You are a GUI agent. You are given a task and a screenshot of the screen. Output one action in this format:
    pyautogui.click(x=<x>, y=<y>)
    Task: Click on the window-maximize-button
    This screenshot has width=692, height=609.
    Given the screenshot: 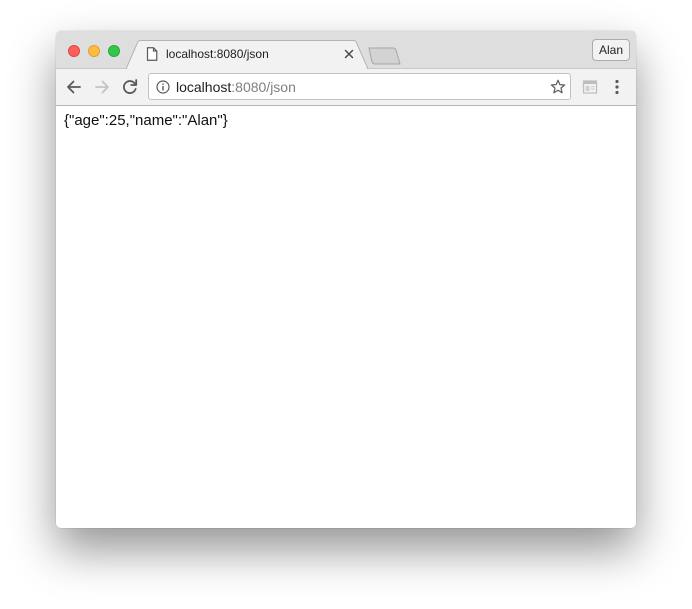 What is the action you would take?
    pyautogui.click(x=114, y=51)
    